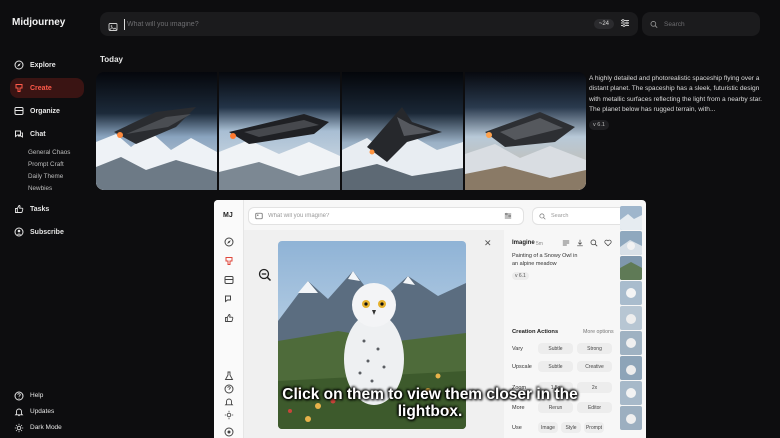  I want to click on section-title: Today, so click(111, 59).